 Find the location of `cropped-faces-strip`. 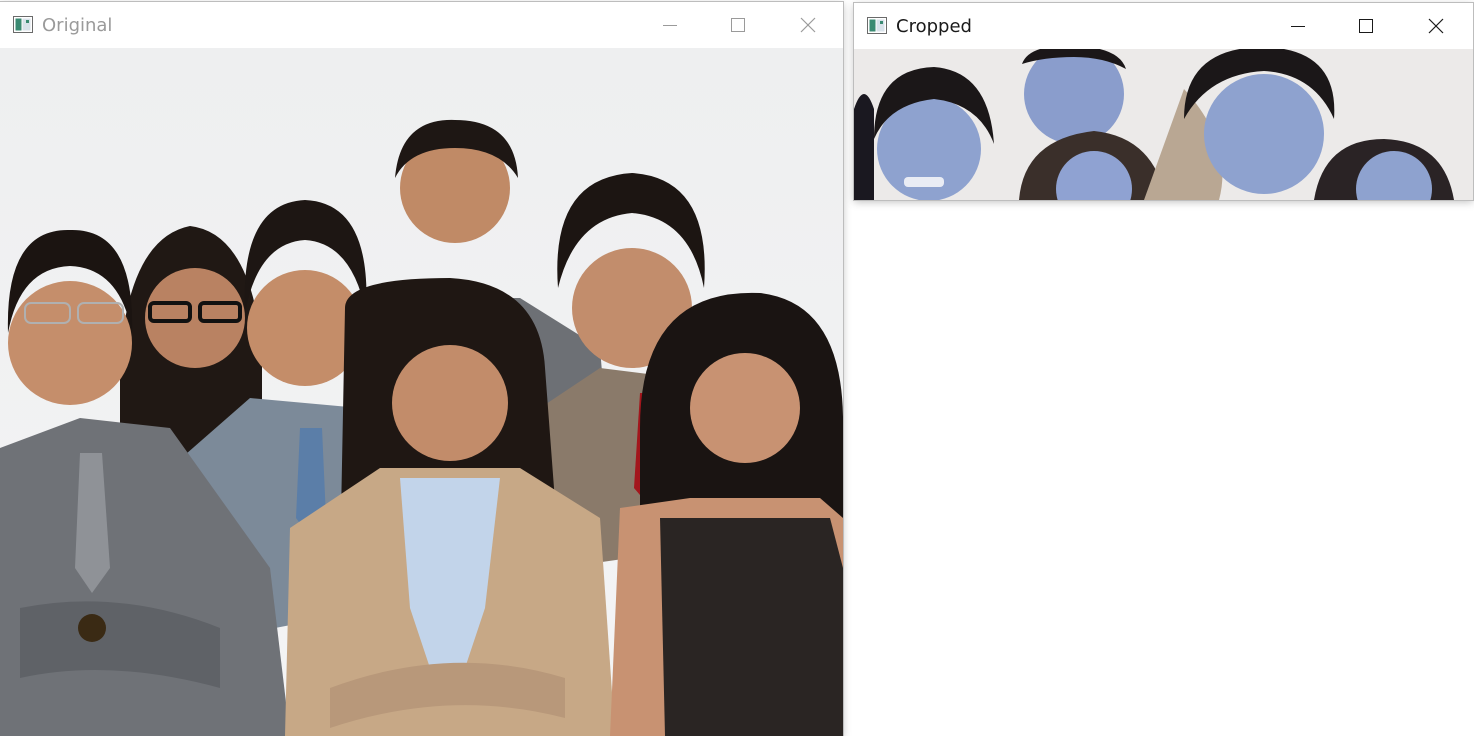

cropped-faces-strip is located at coordinates (1163, 124).